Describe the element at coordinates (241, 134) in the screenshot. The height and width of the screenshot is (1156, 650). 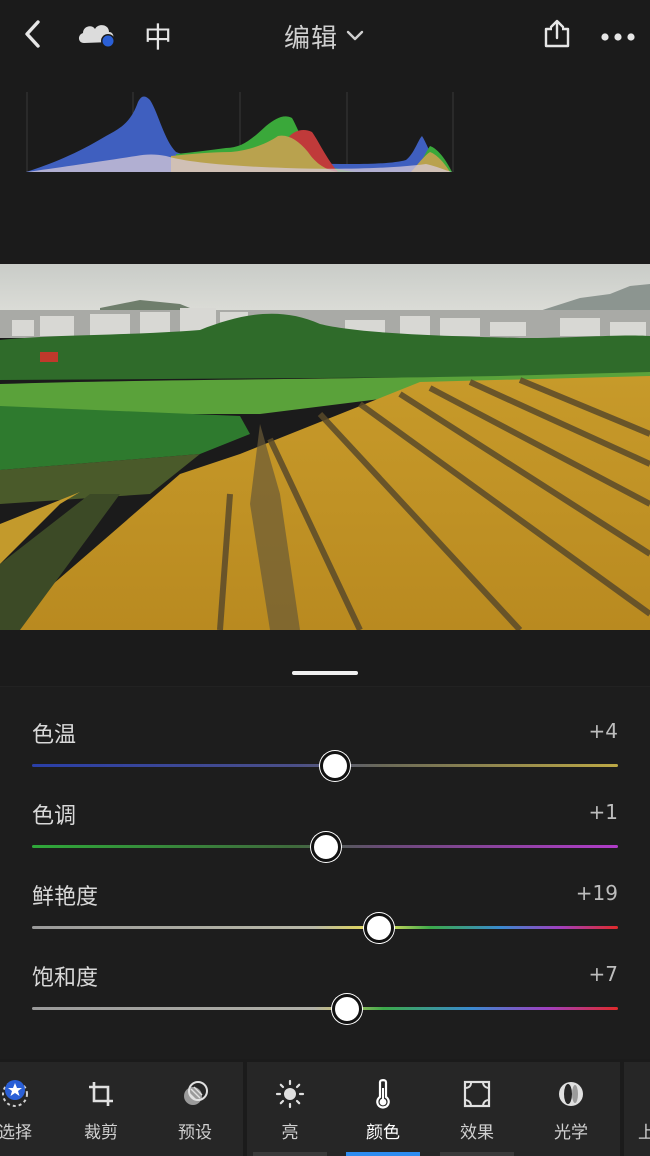
I see `histogram` at that location.